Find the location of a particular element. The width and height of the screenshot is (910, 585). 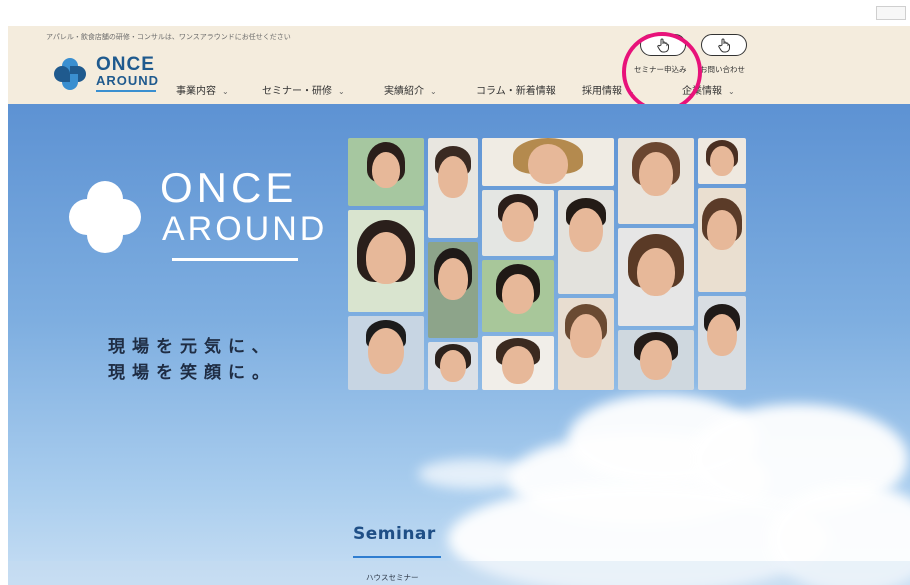

seminar-apply-label: セミナー申込み is located at coordinates (660, 69).